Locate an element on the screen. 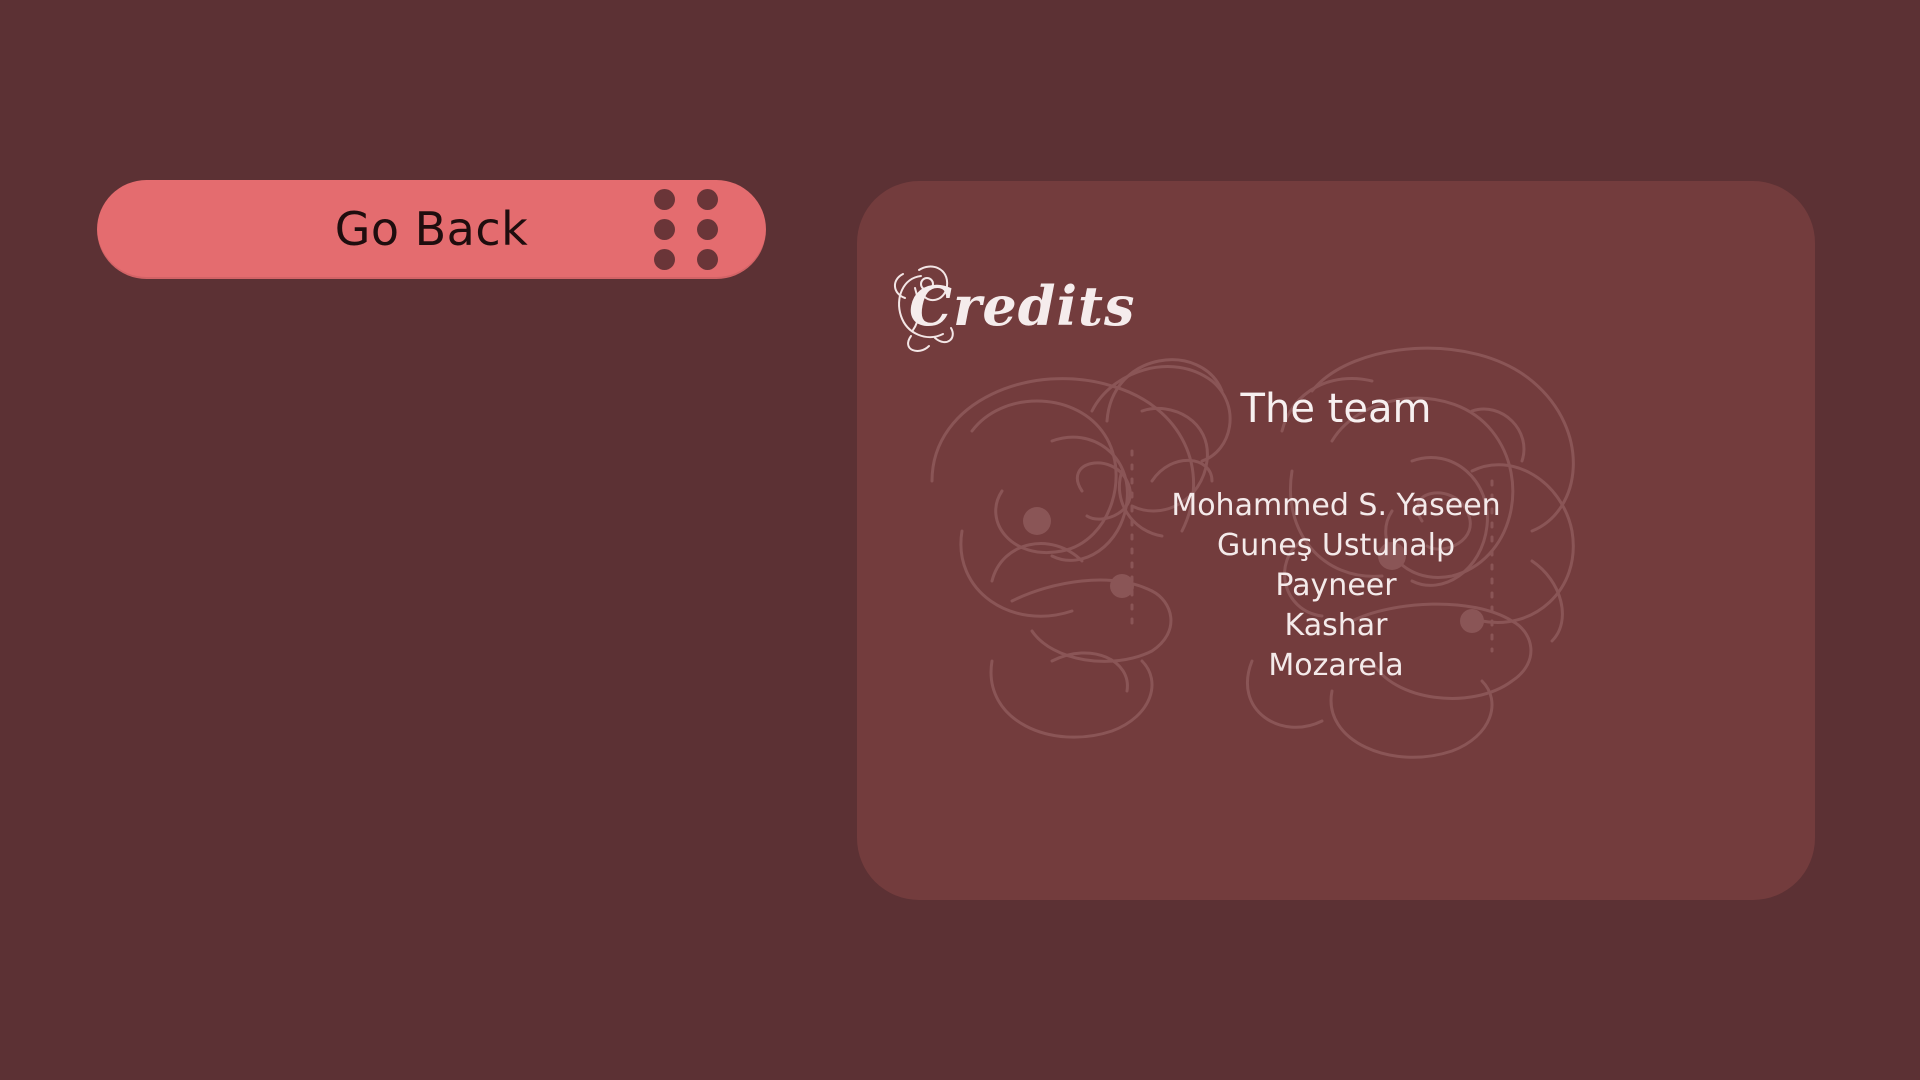 The width and height of the screenshot is (1920, 1080). team-heading: The team is located at coordinates (1336, 409).